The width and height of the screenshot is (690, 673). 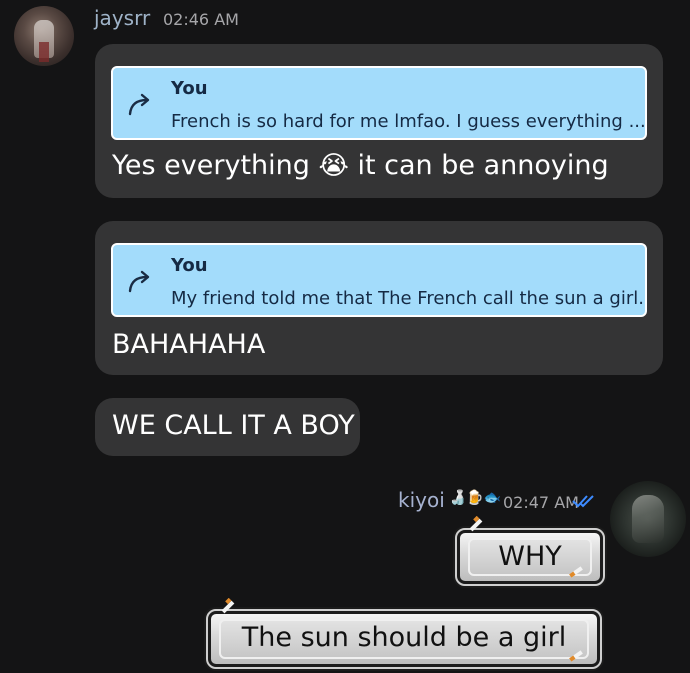 I want to click on message-text-part: it can be annoying, so click(x=483, y=165).